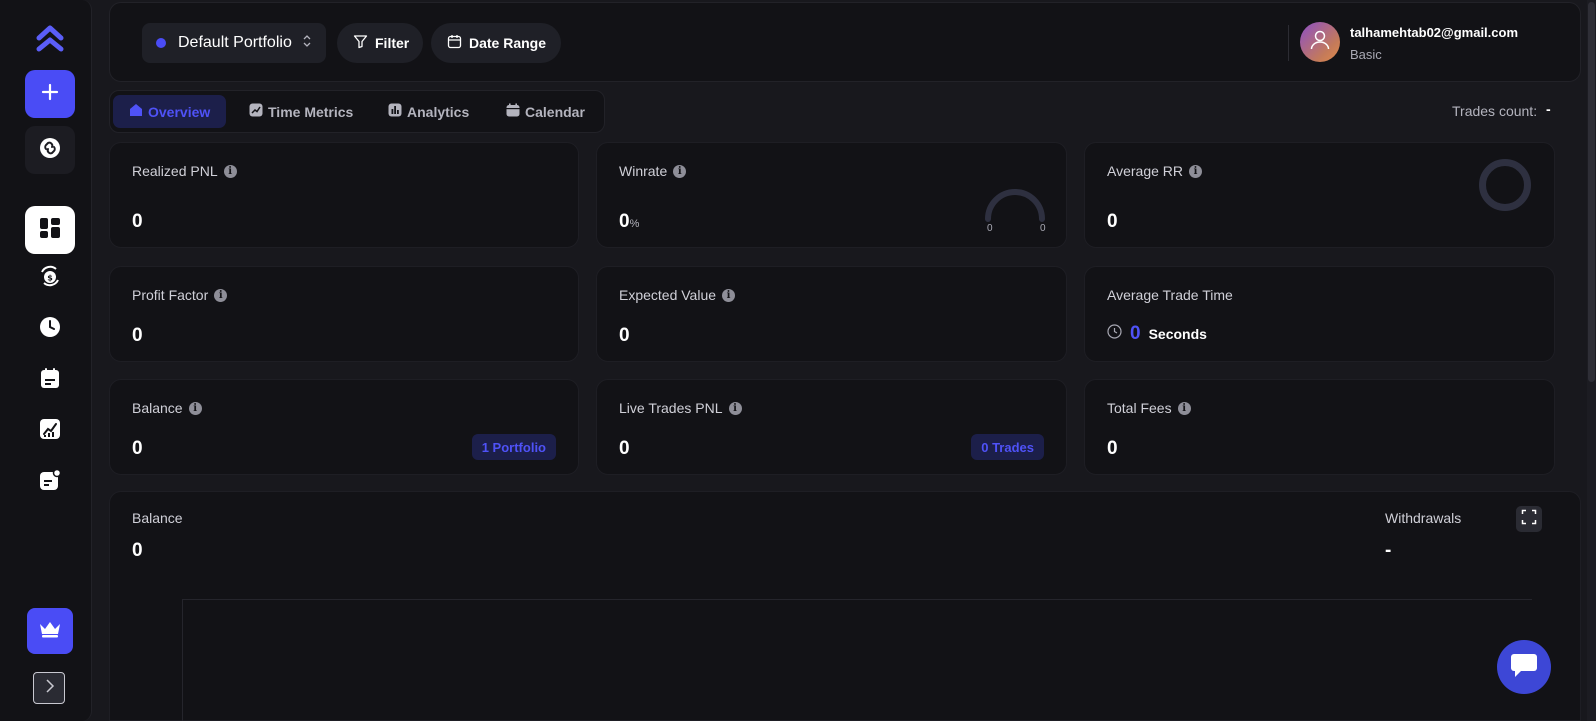  What do you see at coordinates (1366, 54) in the screenshot?
I see `user-plan: Basic` at bounding box center [1366, 54].